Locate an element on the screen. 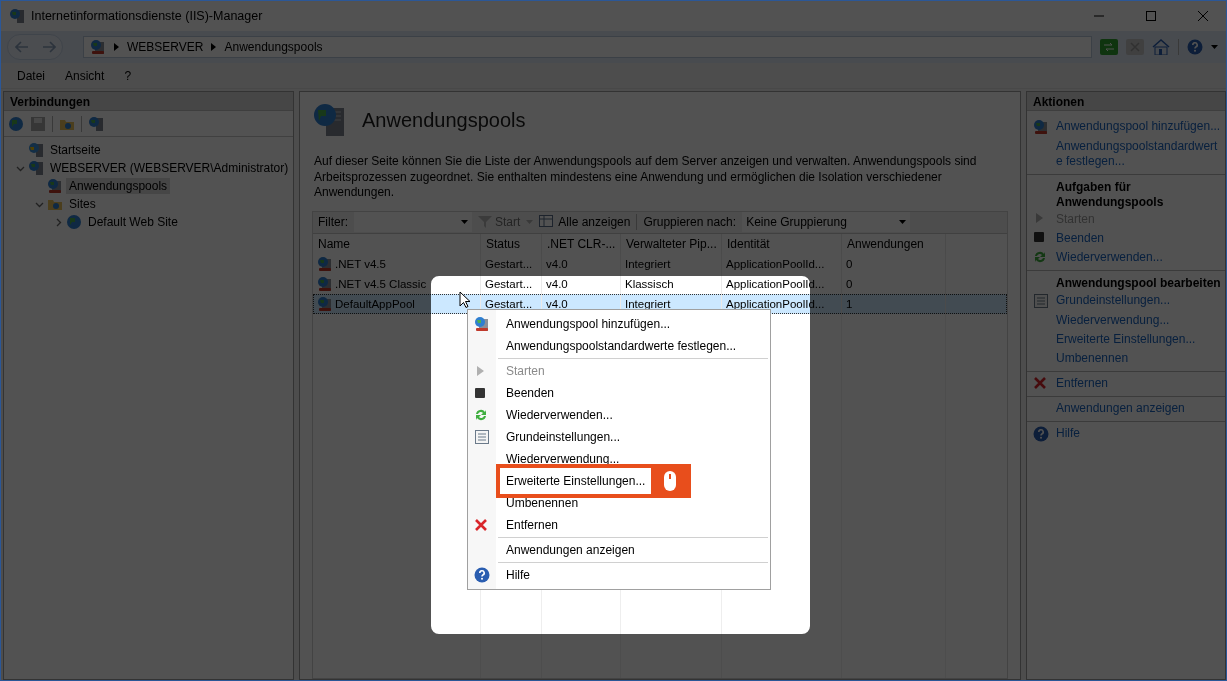 The image size is (1227, 681). menu-item: Entfernen is located at coordinates (532, 525).